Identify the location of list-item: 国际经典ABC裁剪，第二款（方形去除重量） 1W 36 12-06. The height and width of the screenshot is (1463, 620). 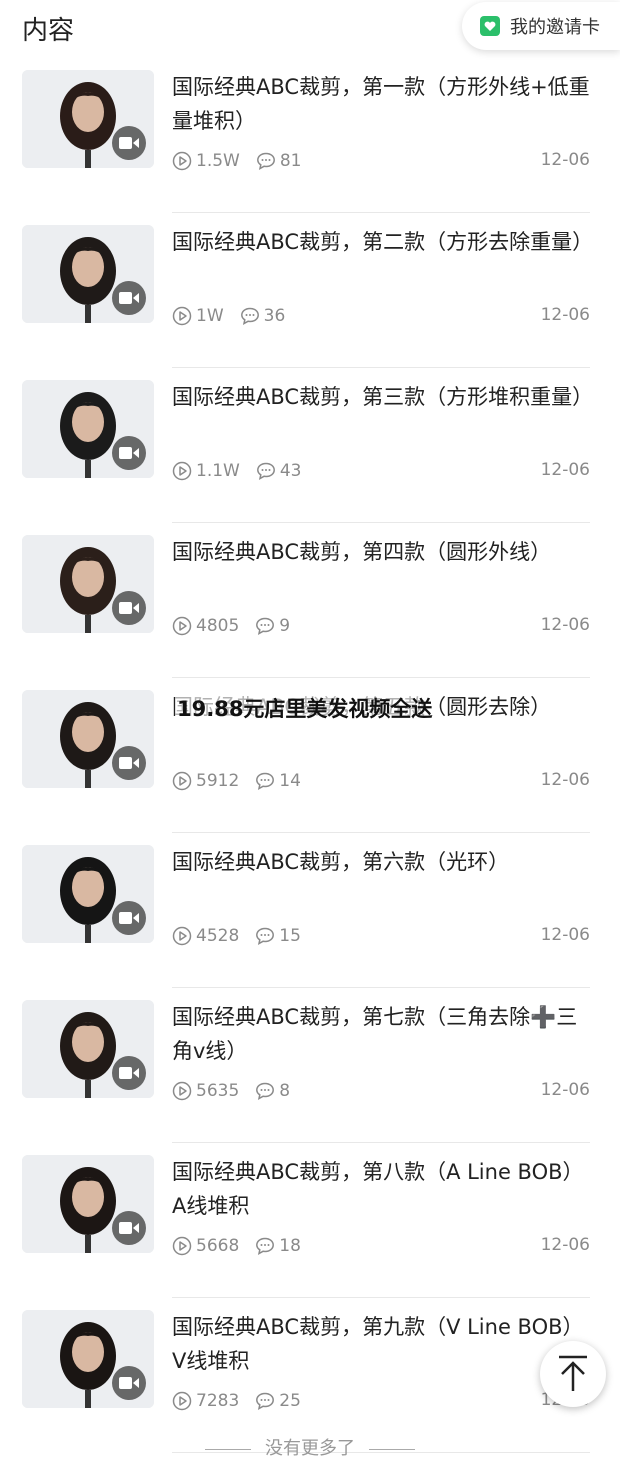
(310, 290).